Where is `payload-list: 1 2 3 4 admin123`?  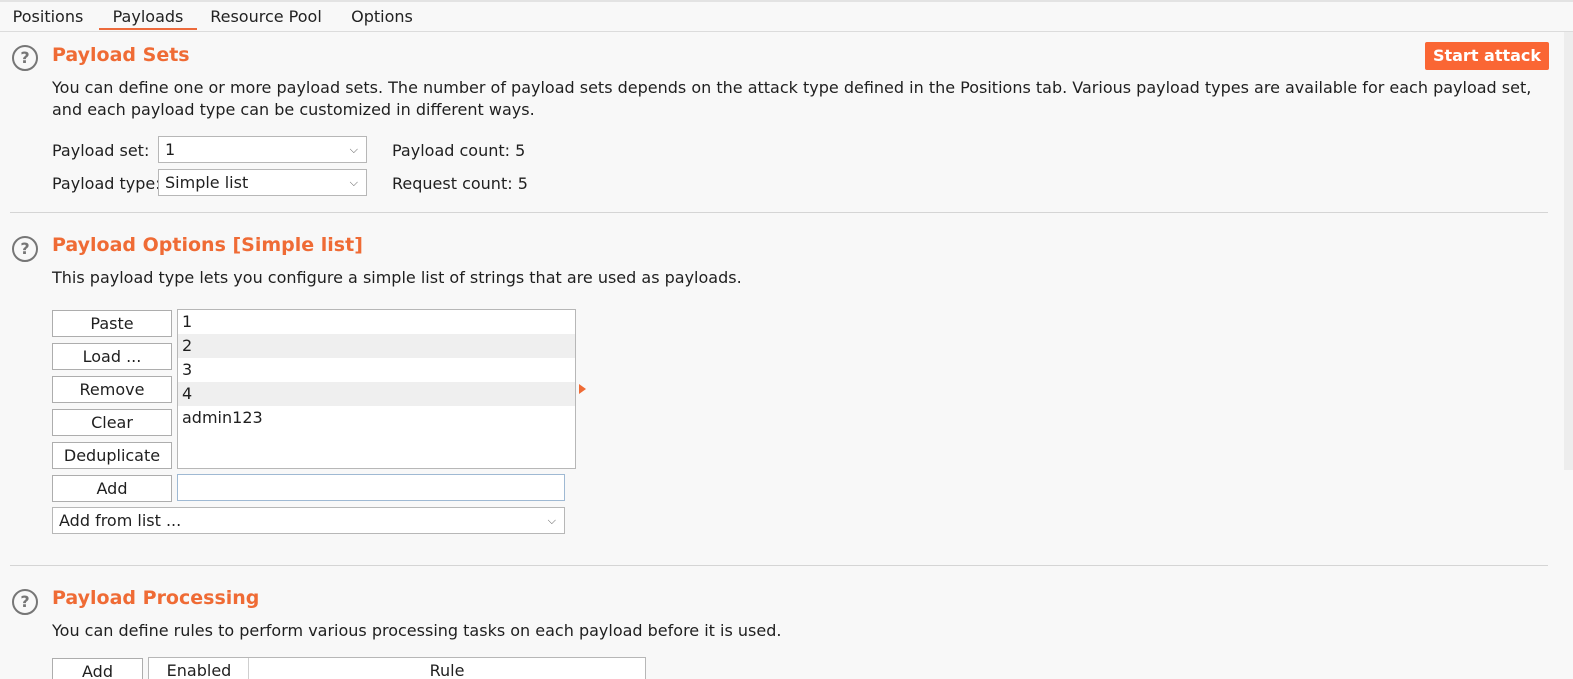
payload-list: 1 2 3 4 admin123 is located at coordinates (376, 389).